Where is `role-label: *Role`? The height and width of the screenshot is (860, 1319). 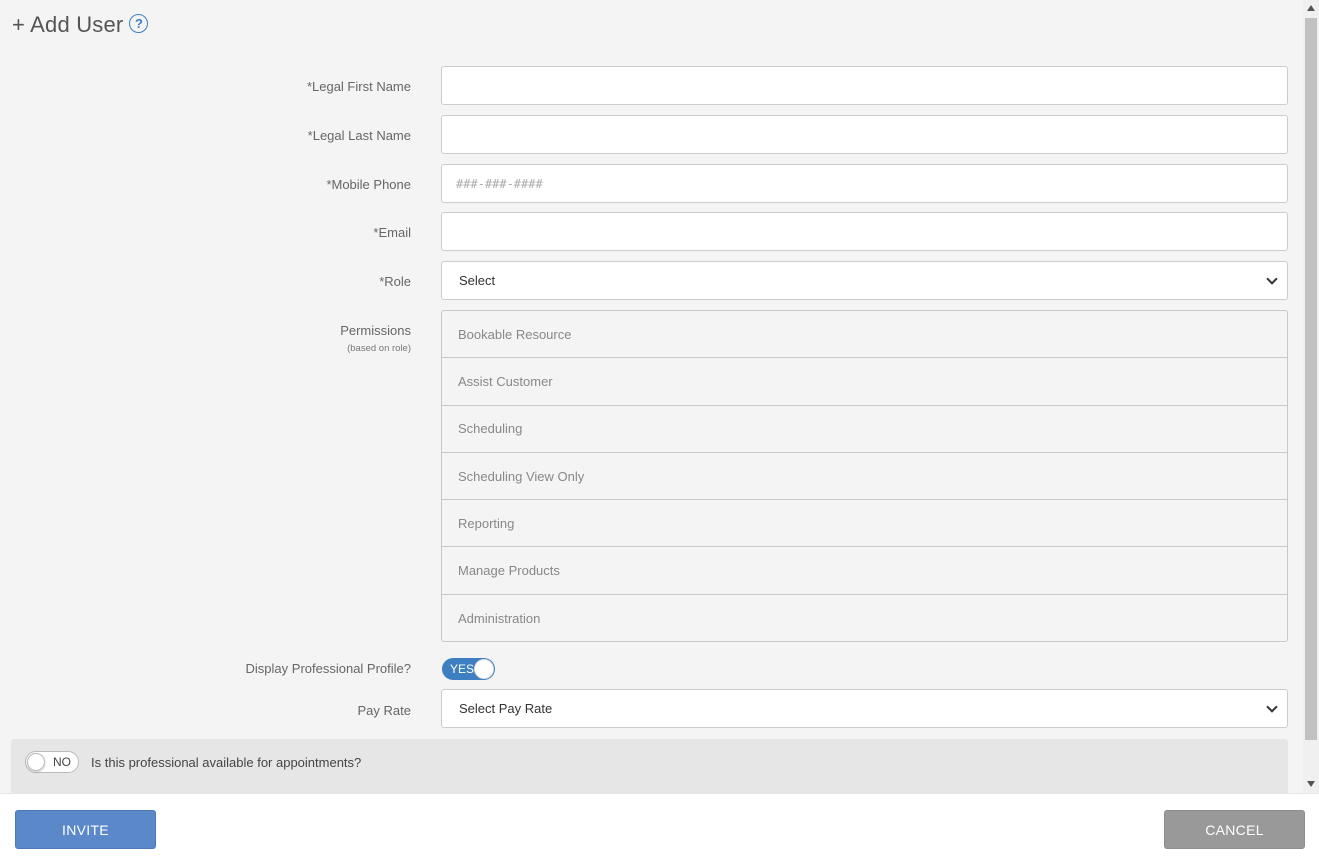
role-label: *Role is located at coordinates (395, 281).